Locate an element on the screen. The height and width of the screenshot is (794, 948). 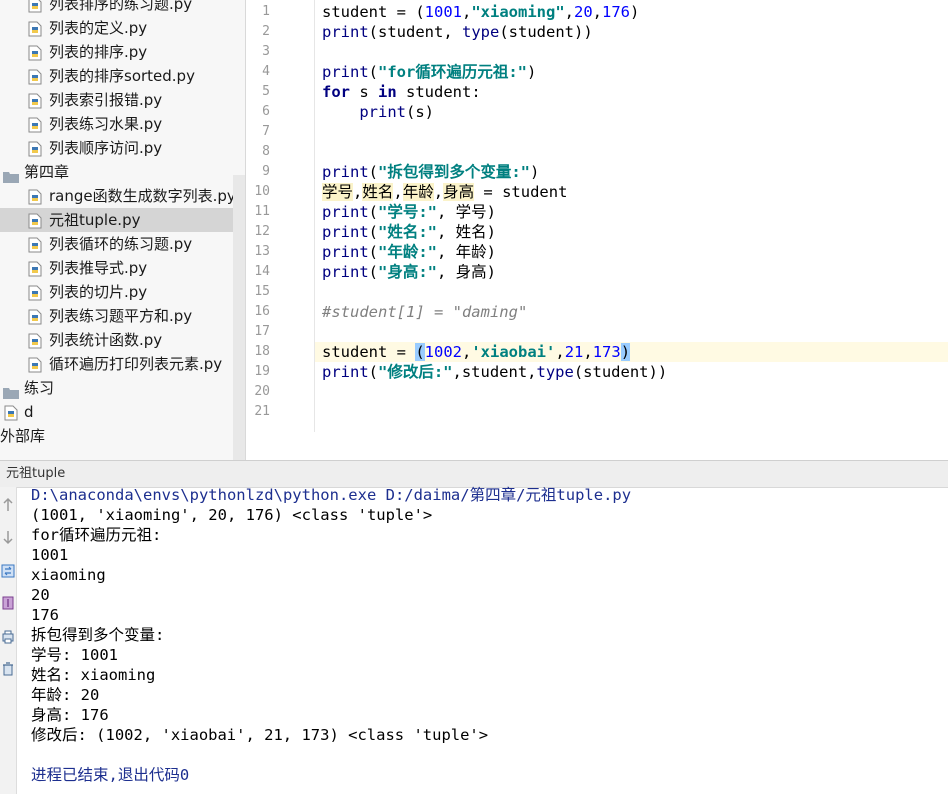
print-icon is located at coordinates (8, 637).